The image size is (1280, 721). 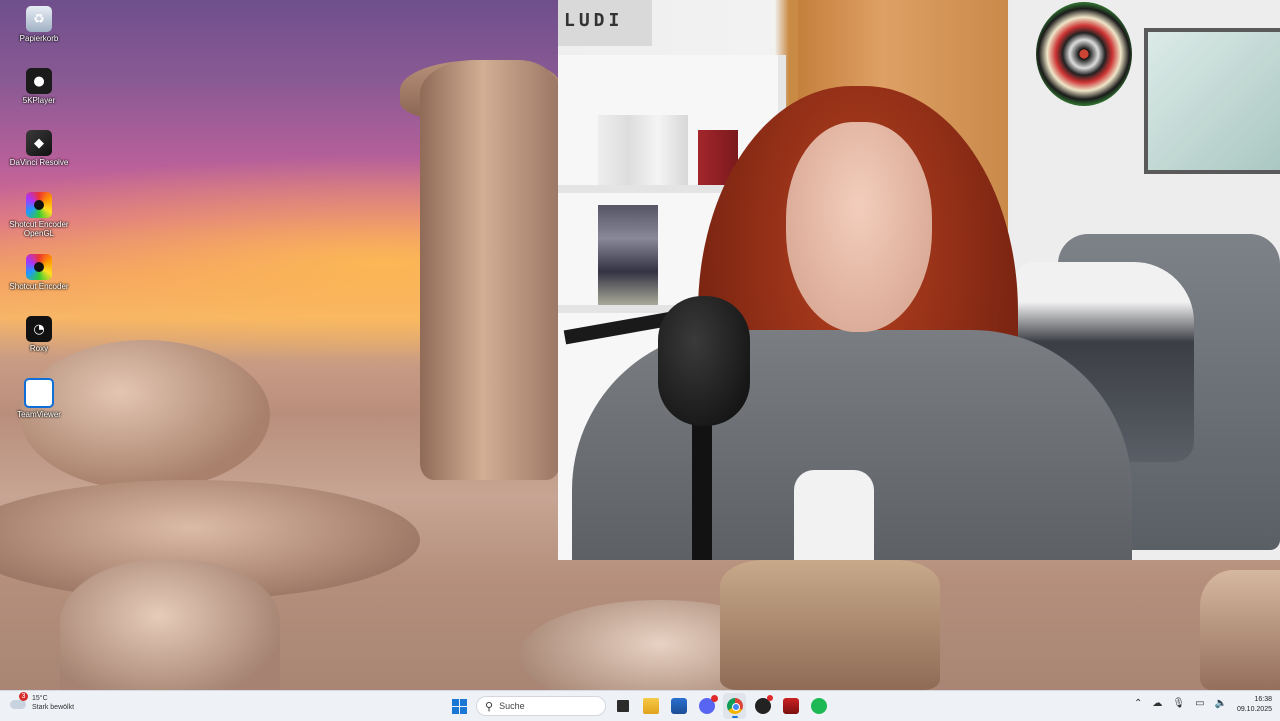 I want to click on weather-temperature: 15°C, so click(x=40, y=698).